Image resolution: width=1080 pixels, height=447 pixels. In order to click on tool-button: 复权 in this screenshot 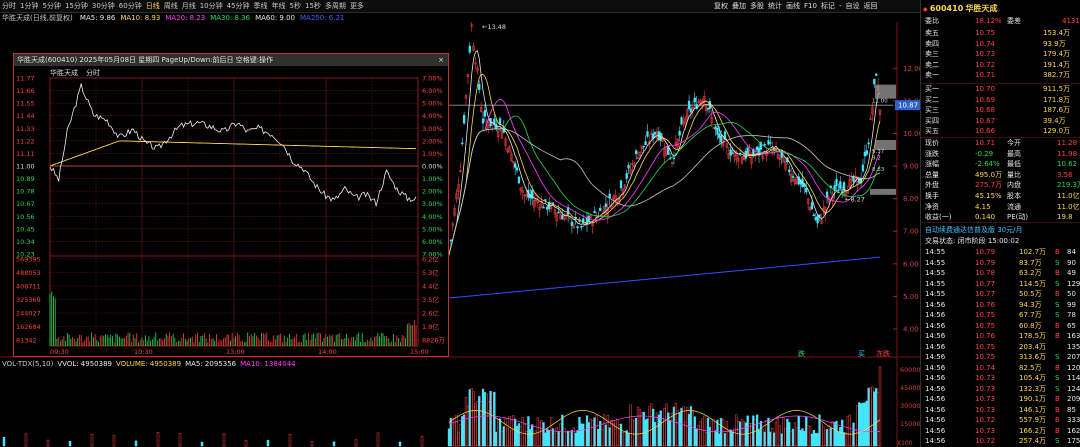, I will do `click(721, 6)`.